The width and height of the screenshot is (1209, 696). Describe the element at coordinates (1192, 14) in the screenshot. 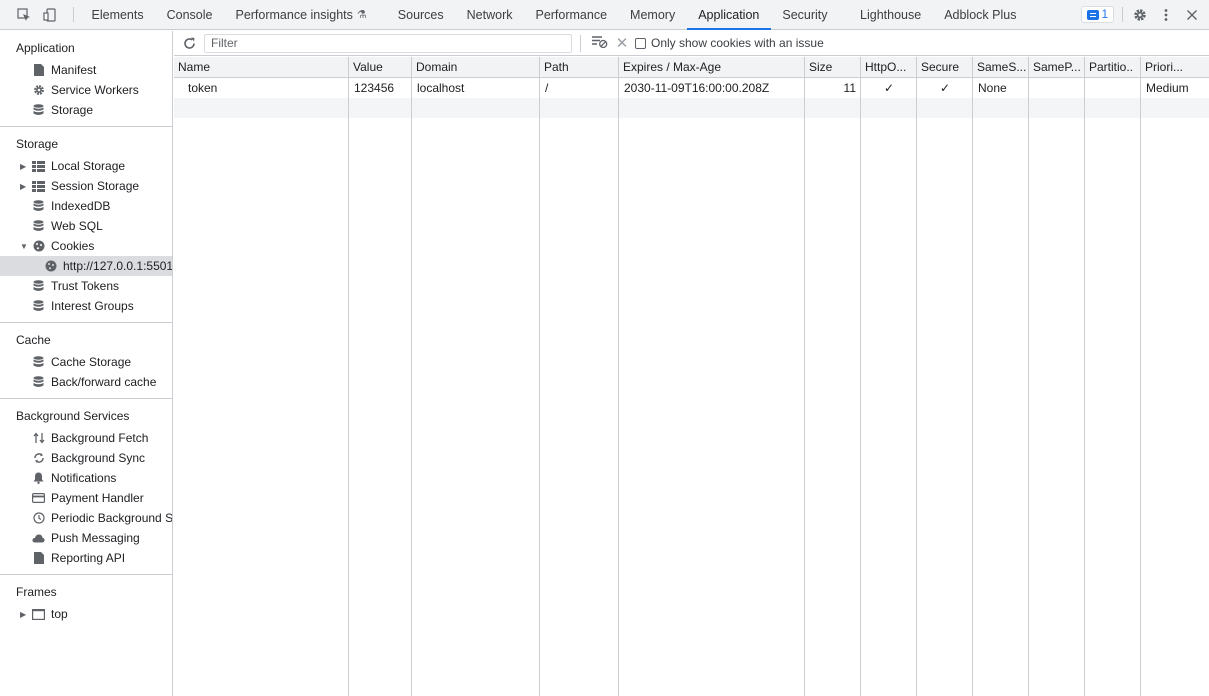

I see `close-icon` at that location.